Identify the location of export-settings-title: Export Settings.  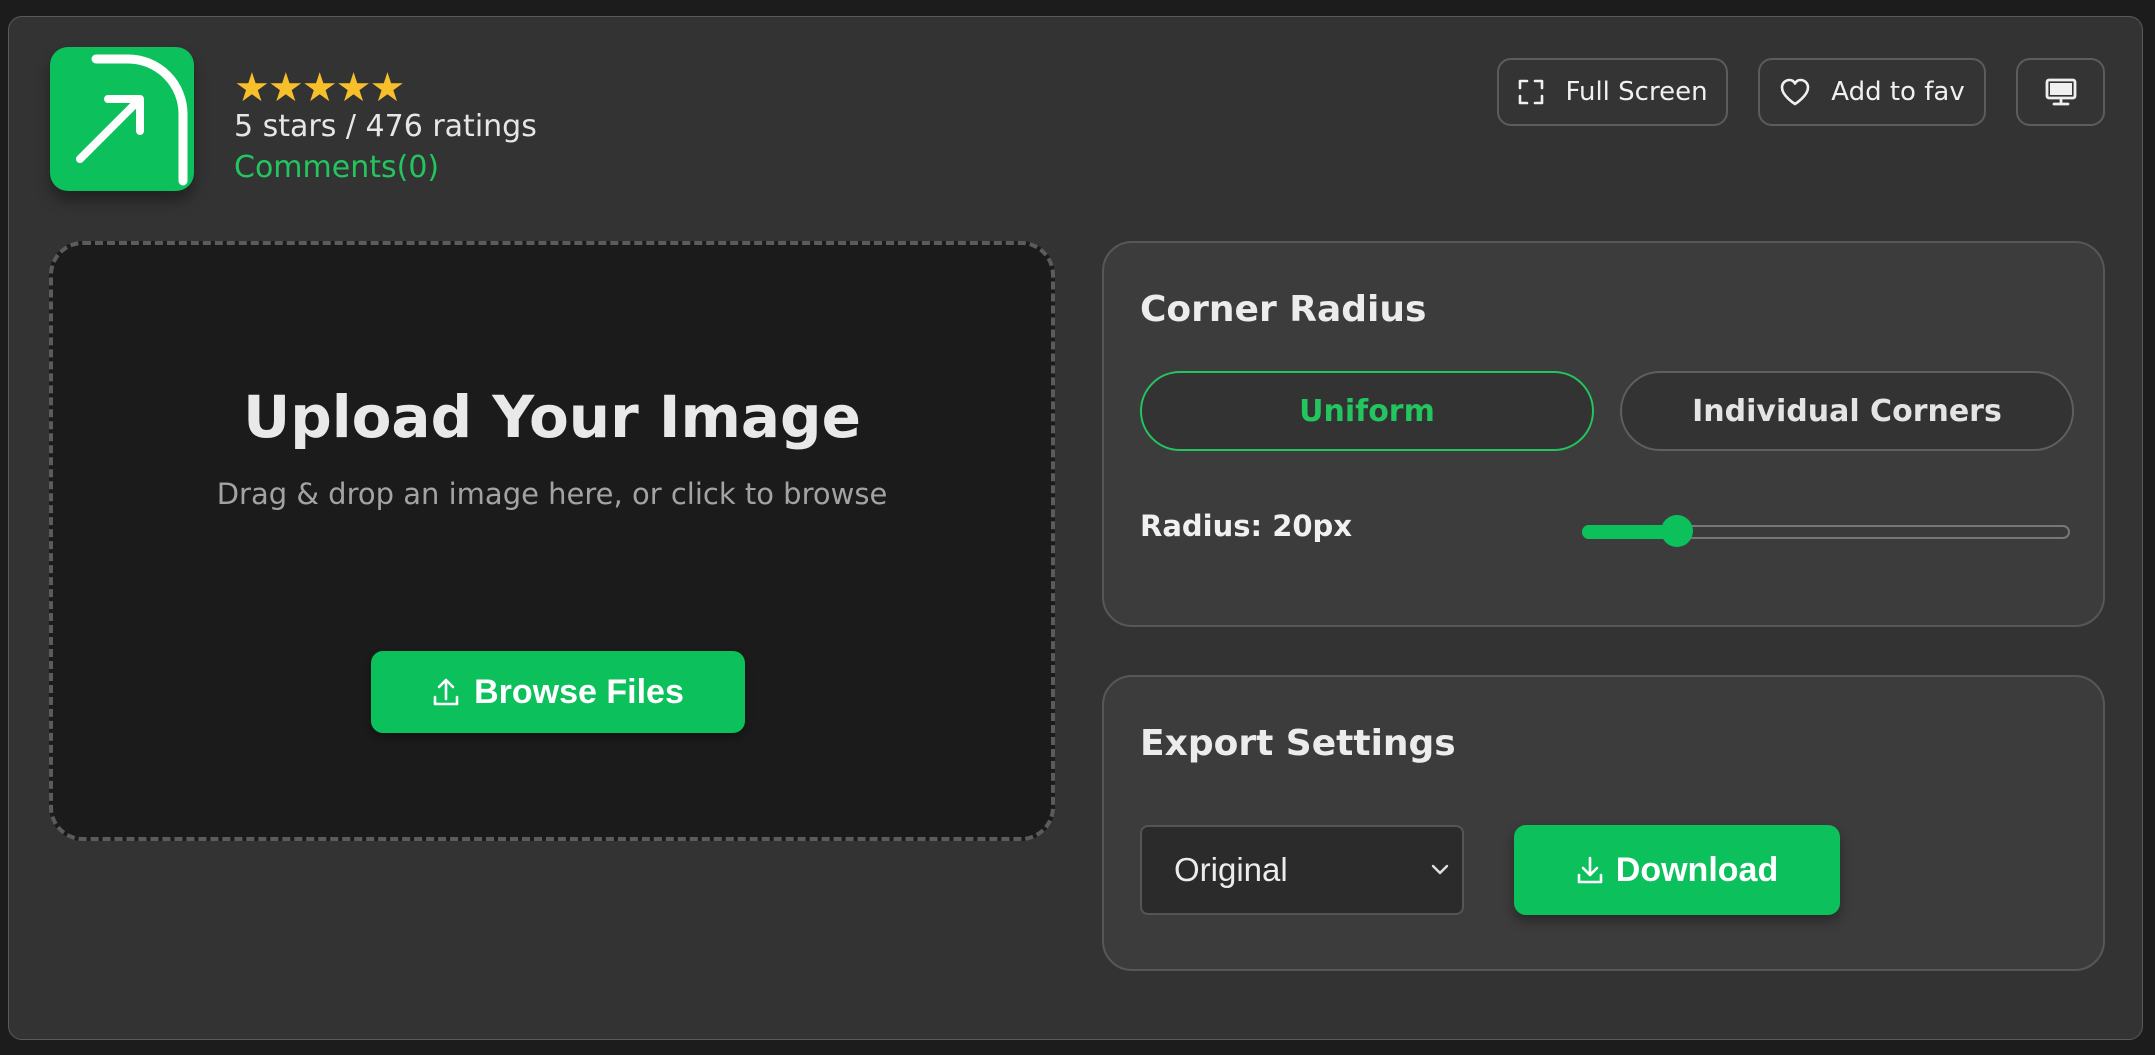
(1298, 743).